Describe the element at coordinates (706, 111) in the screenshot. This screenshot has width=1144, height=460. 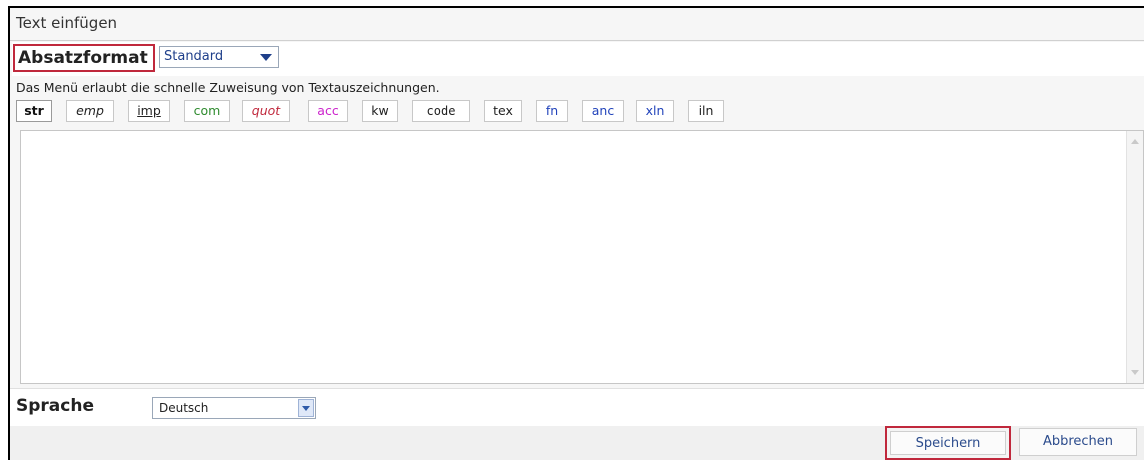
I see `tag-button-iln: iln` at that location.